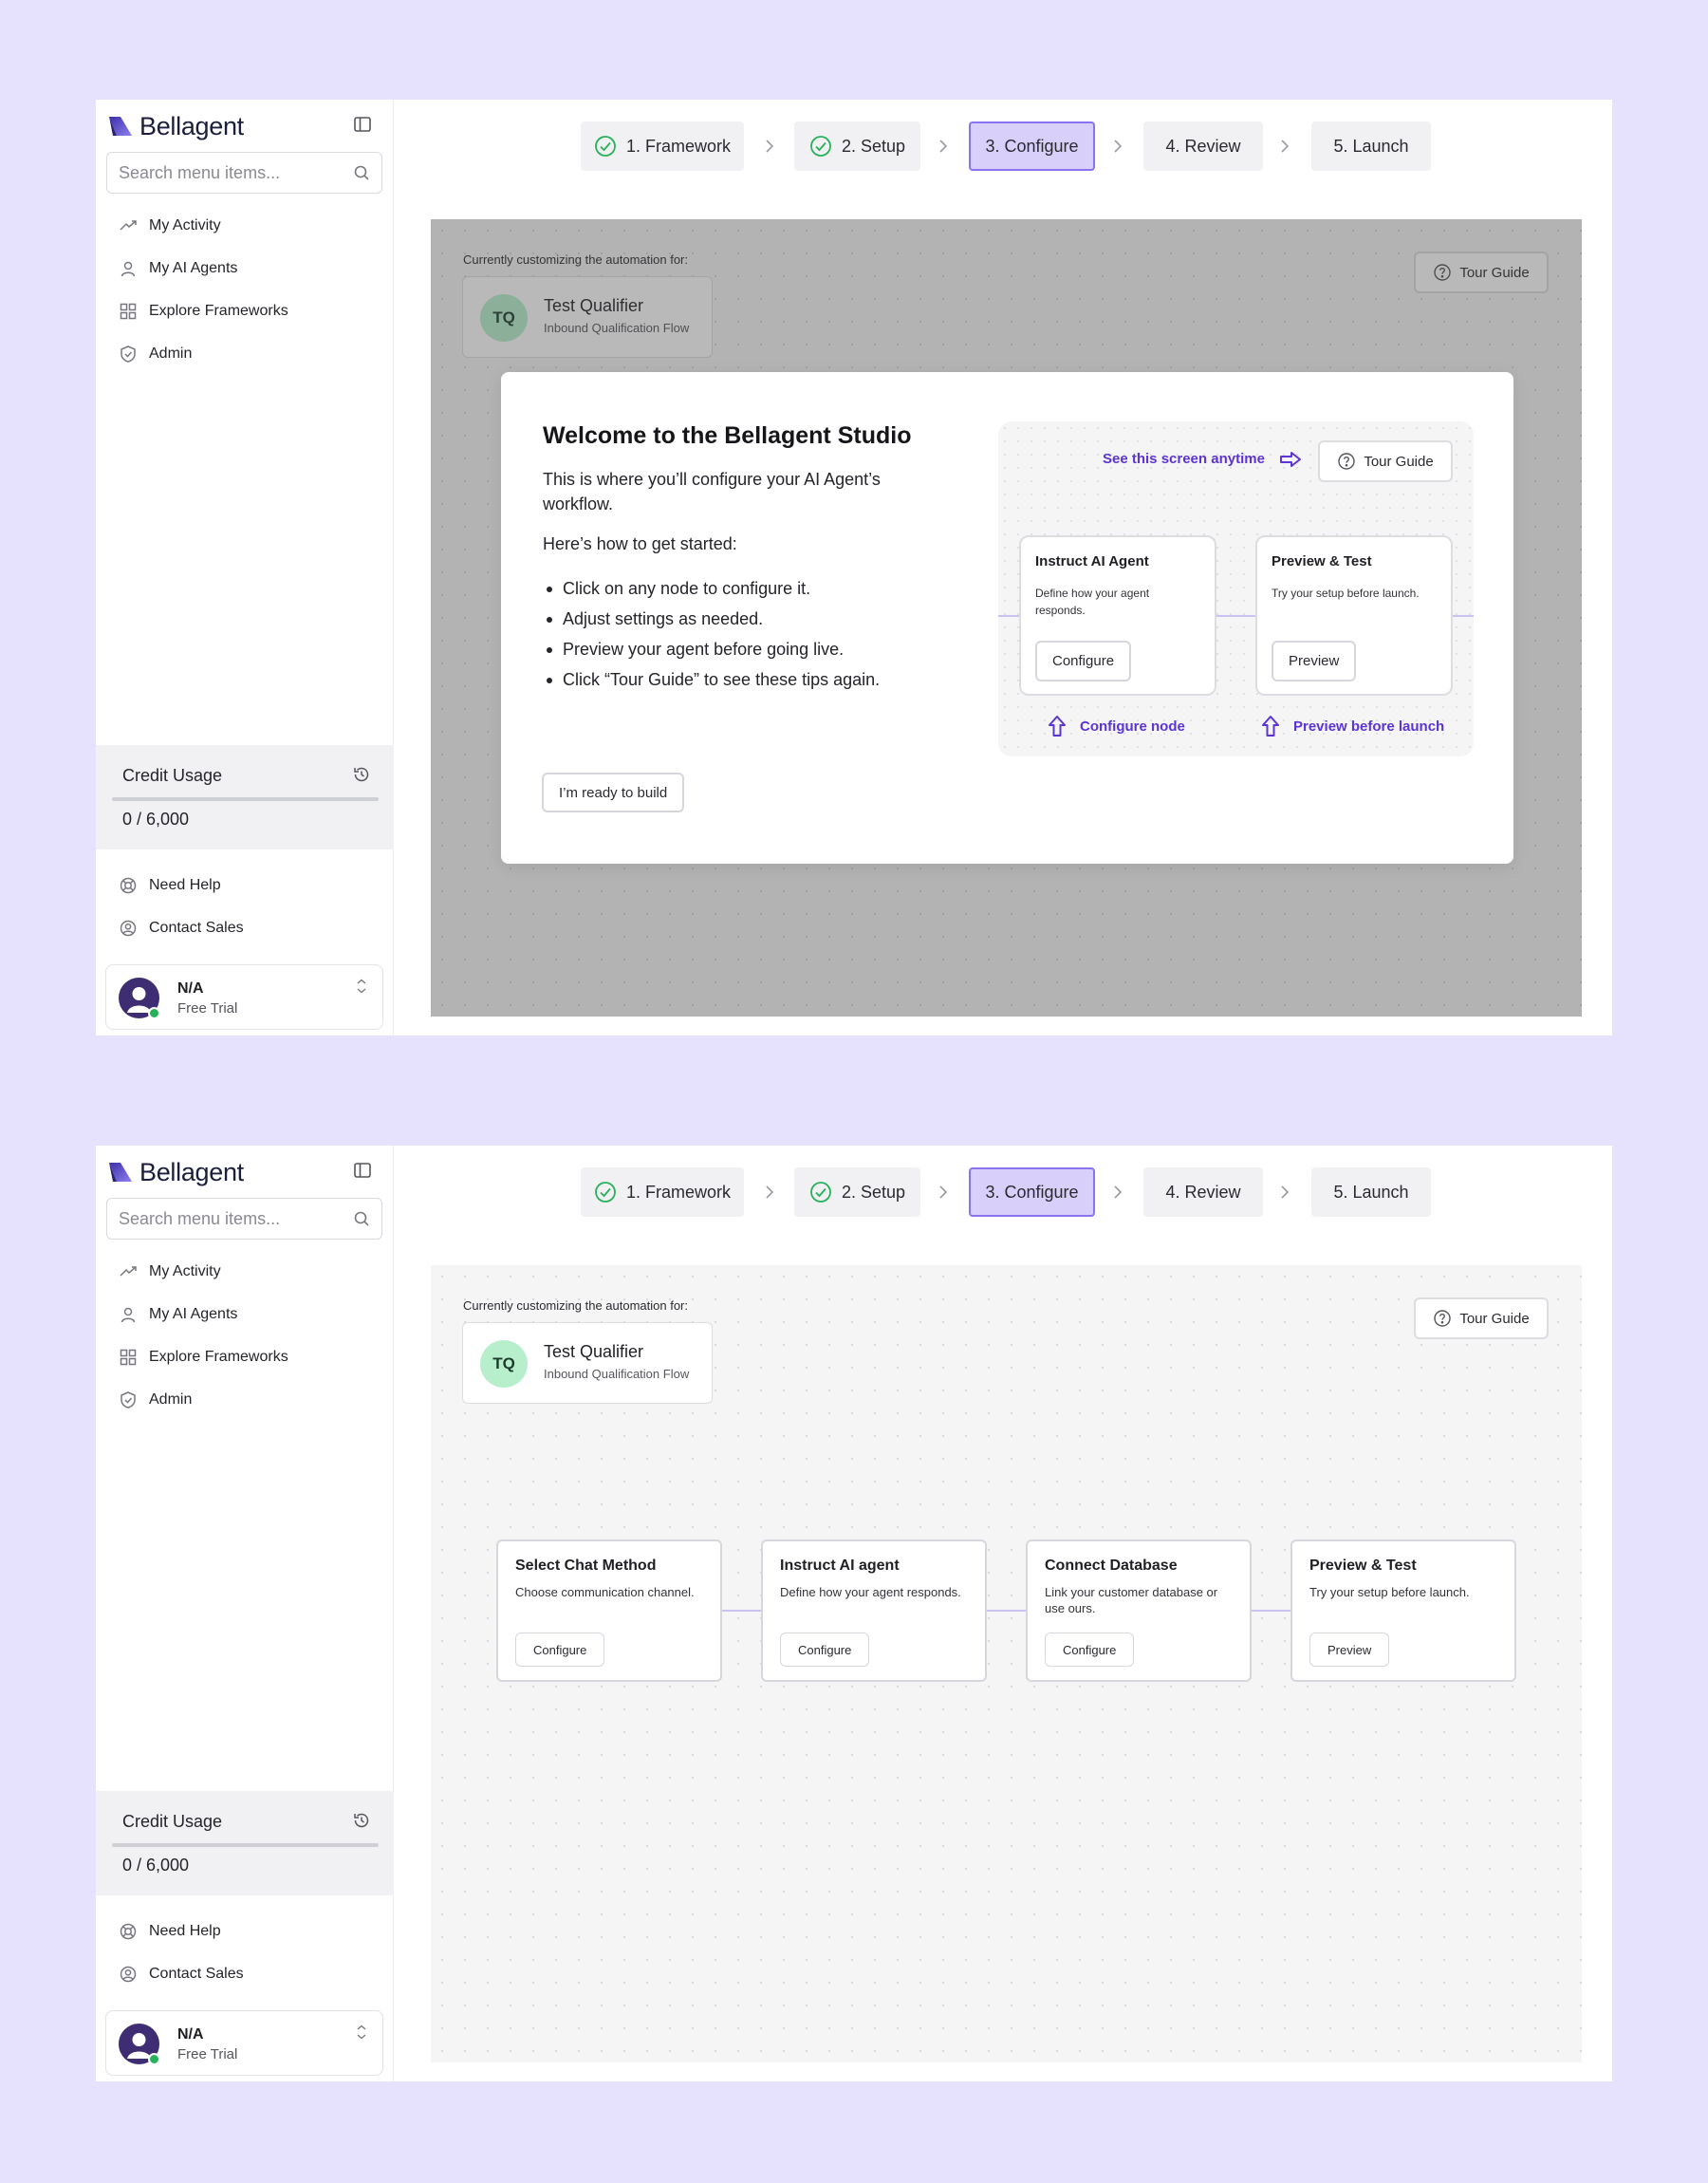 The height and width of the screenshot is (2183, 1708). I want to click on ready-to-build-button: I’m ready to build, so click(614, 792).